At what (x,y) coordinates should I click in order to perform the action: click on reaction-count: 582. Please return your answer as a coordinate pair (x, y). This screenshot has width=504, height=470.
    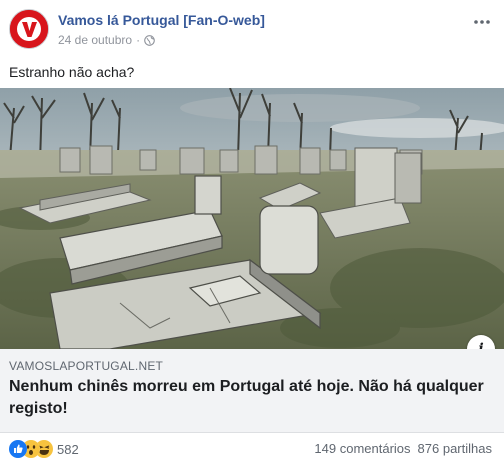
    Looking at the image, I should click on (68, 449).